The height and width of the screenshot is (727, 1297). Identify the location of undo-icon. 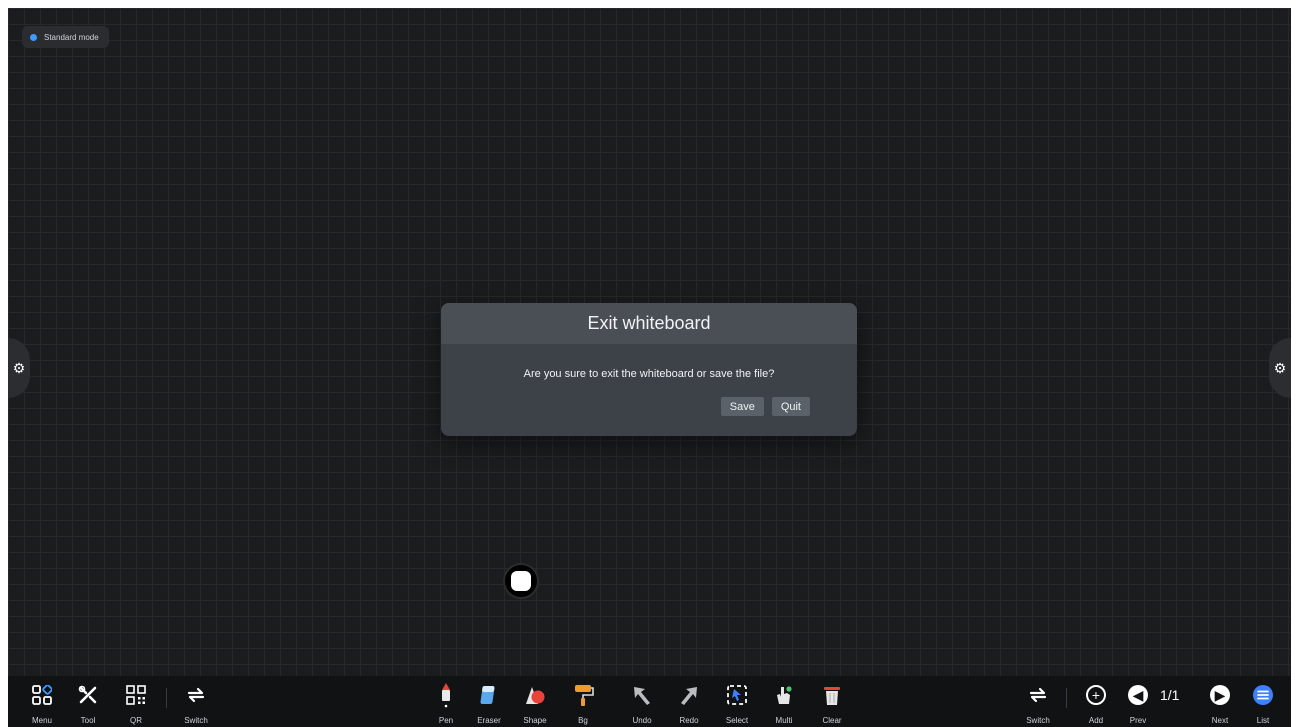
(642, 695).